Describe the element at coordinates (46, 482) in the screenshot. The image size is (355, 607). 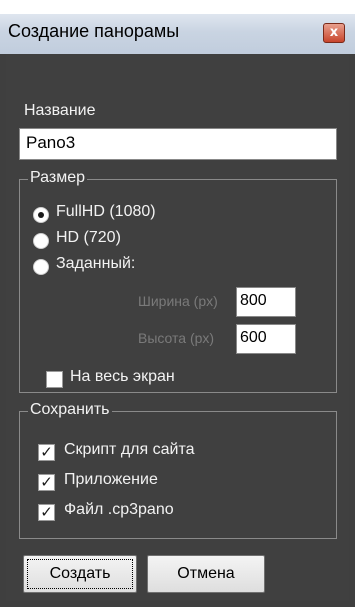
I see `app-checkbox: ✓` at that location.